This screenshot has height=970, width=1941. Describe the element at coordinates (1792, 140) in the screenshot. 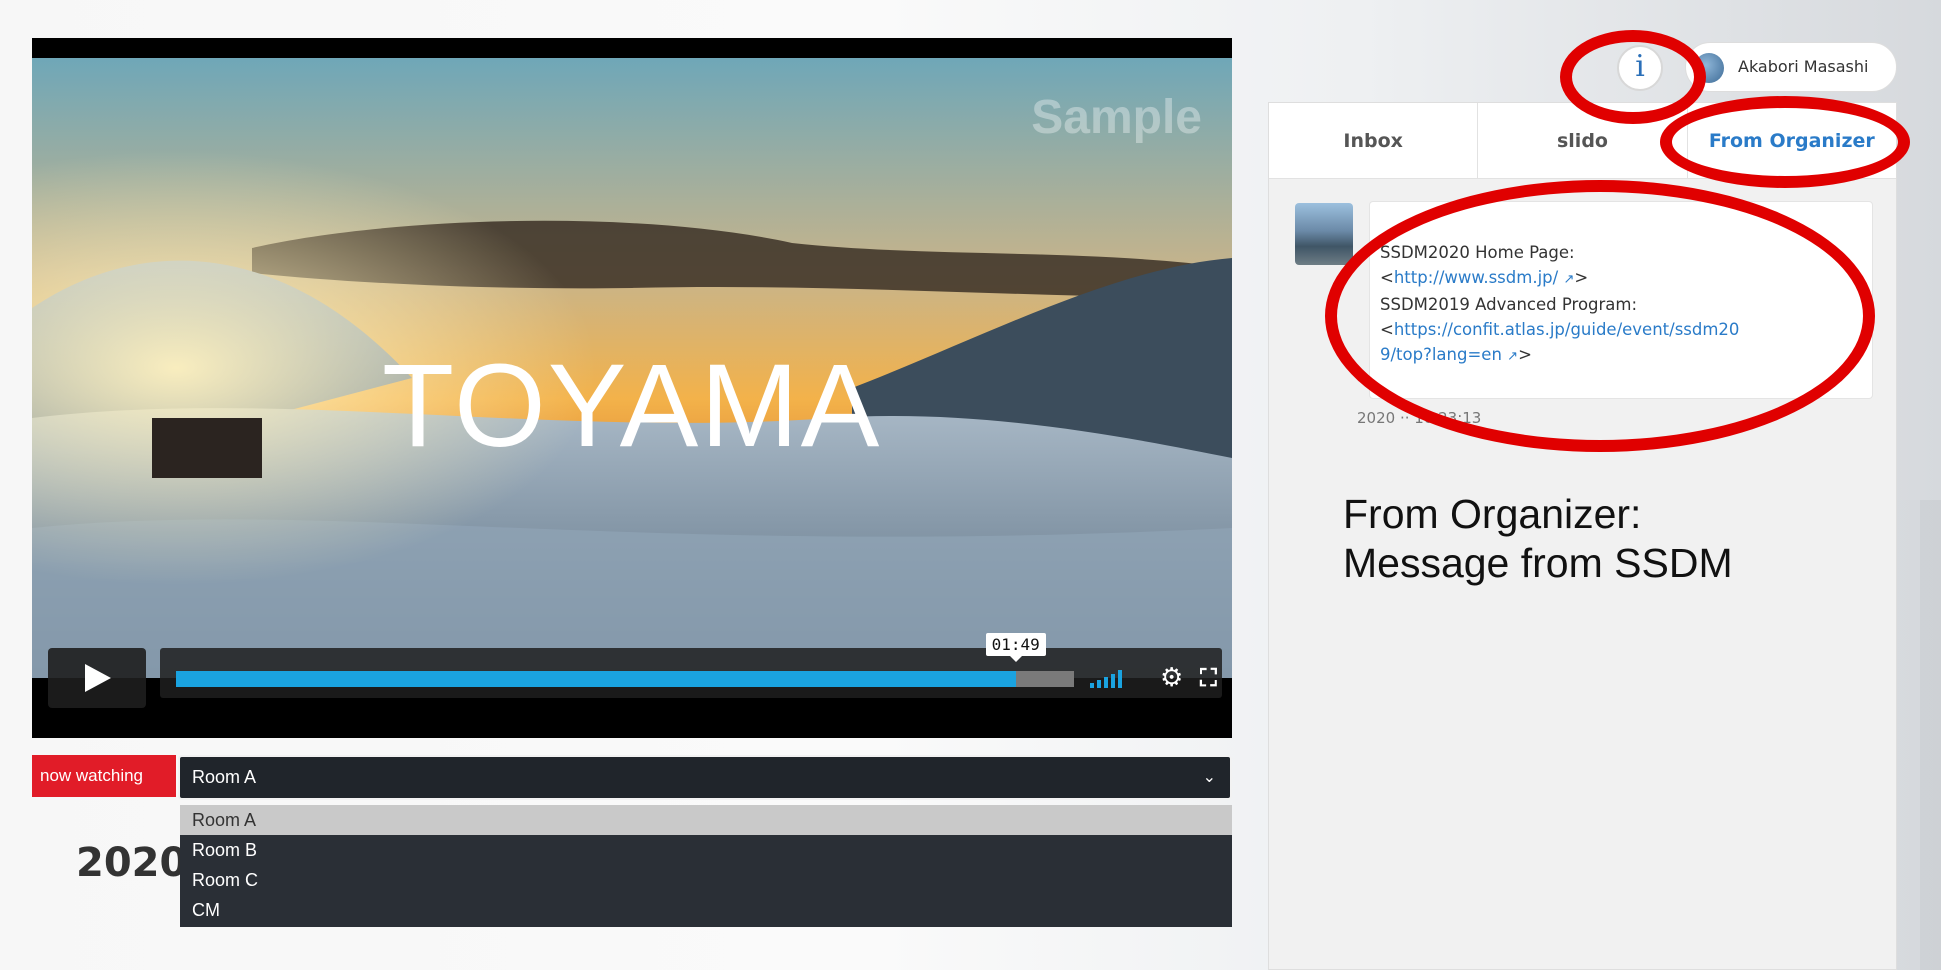

I see `tab-from-organizer: From Organizer` at that location.